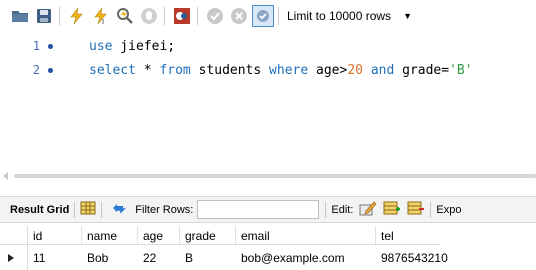 Image resolution: width=536 pixels, height=270 pixels. I want to click on grid-layout-icon, so click(88, 209).